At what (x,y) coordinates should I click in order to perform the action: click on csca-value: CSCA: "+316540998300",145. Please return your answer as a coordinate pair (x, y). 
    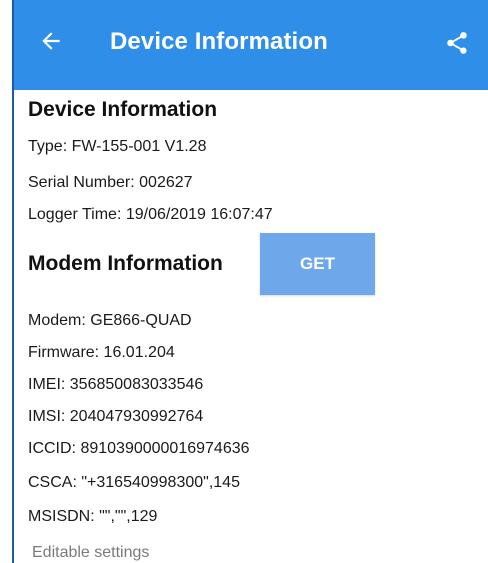
    Looking at the image, I should click on (134, 482).